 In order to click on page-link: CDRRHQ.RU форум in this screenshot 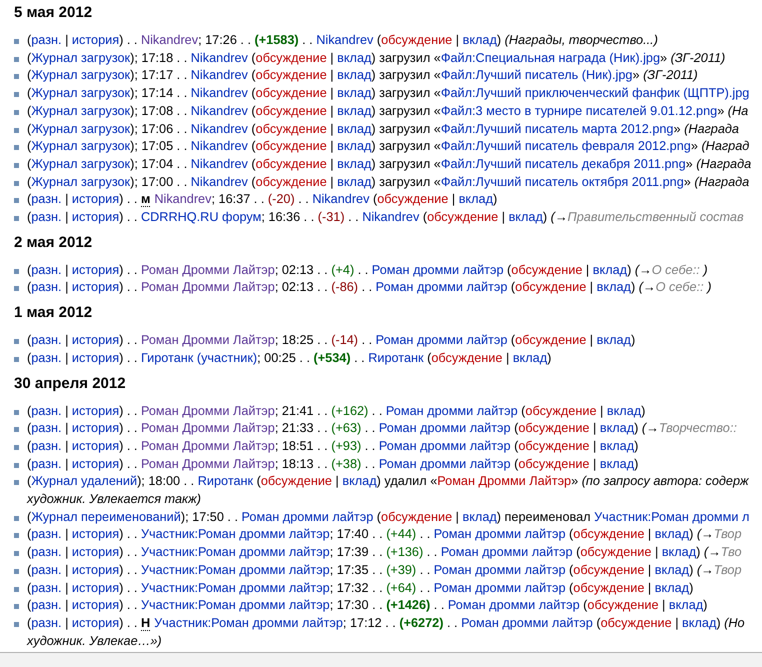, I will do `click(201, 217)`.